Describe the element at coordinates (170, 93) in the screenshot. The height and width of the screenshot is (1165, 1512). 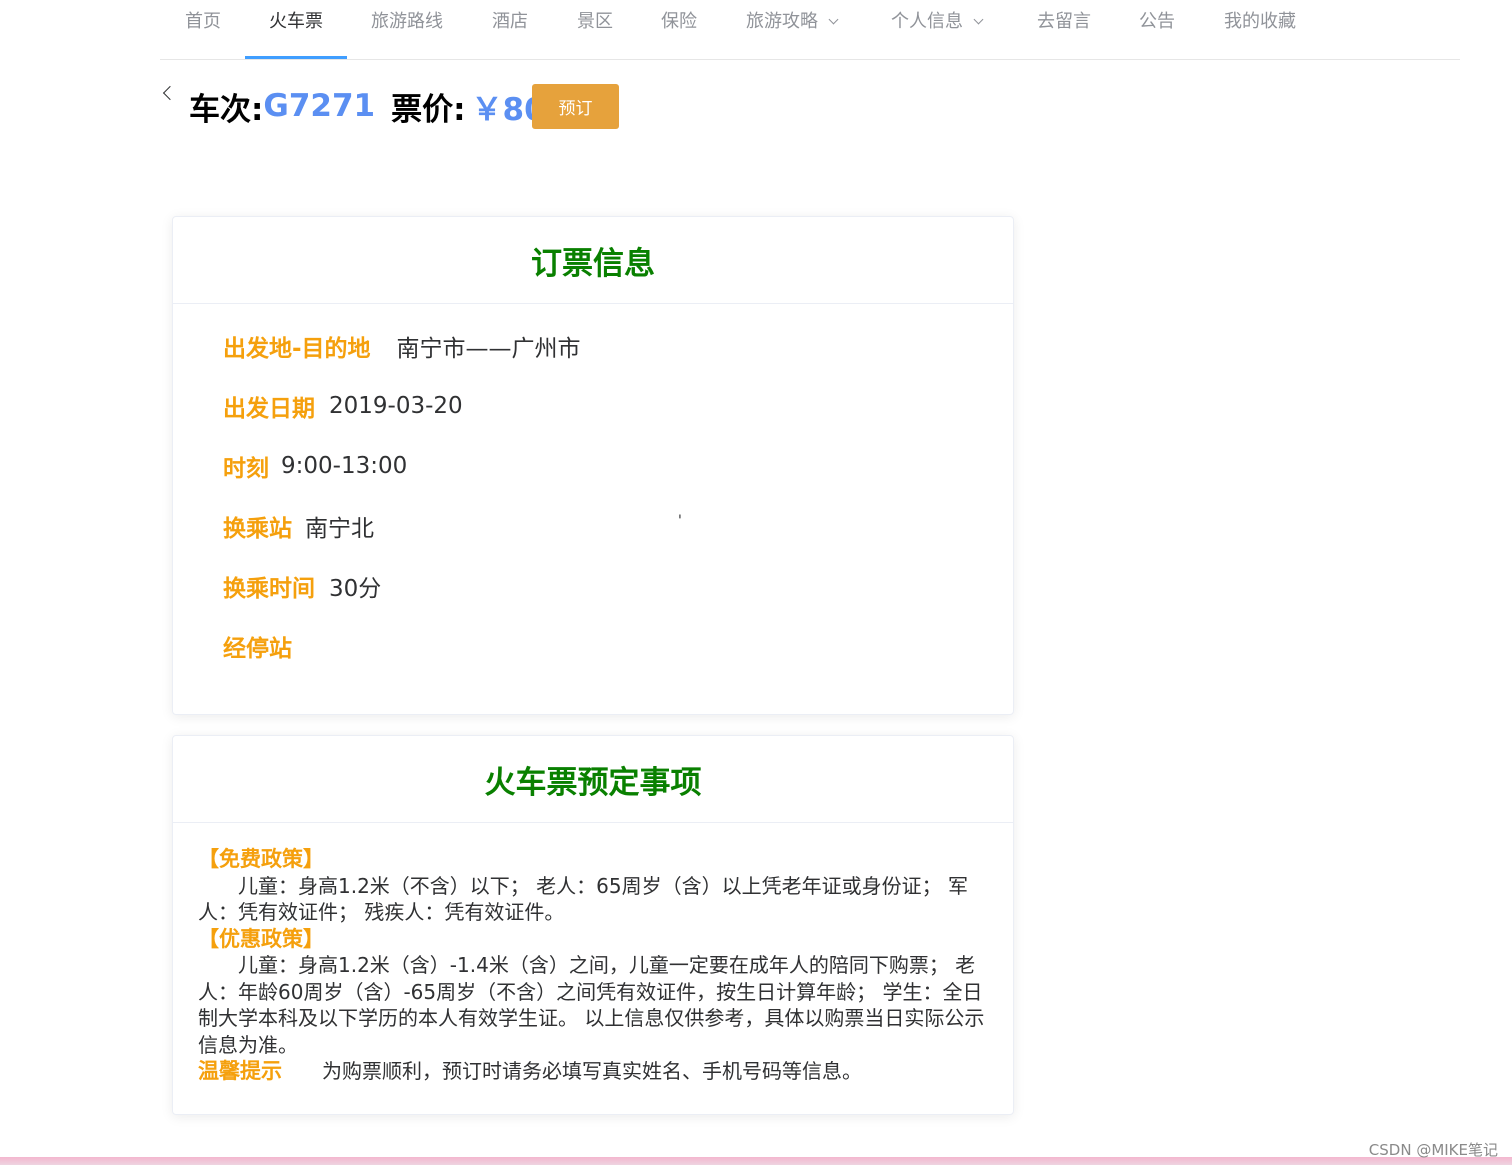
I see `back-arrow-icon` at that location.